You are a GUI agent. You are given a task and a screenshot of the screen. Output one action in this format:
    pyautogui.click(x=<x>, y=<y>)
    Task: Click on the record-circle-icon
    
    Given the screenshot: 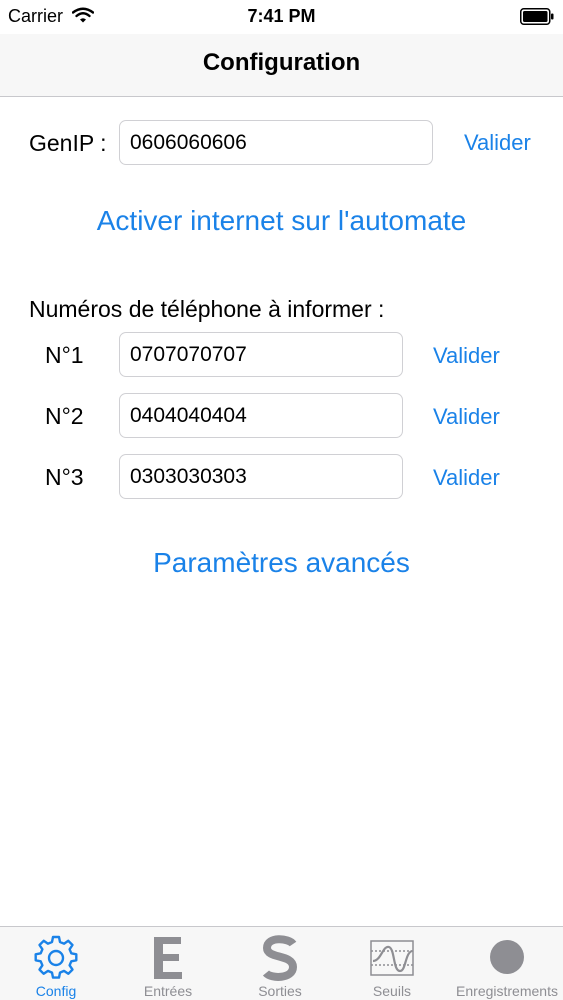 What is the action you would take?
    pyautogui.click(x=507, y=957)
    